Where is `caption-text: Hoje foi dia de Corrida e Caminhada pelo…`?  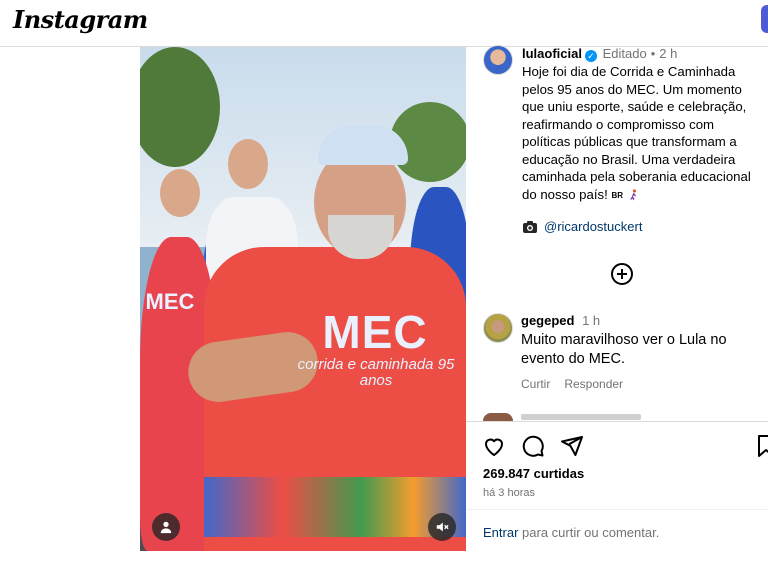
caption-text: Hoje foi dia de Corrida e Caminhada pelo… is located at coordinates (636, 133).